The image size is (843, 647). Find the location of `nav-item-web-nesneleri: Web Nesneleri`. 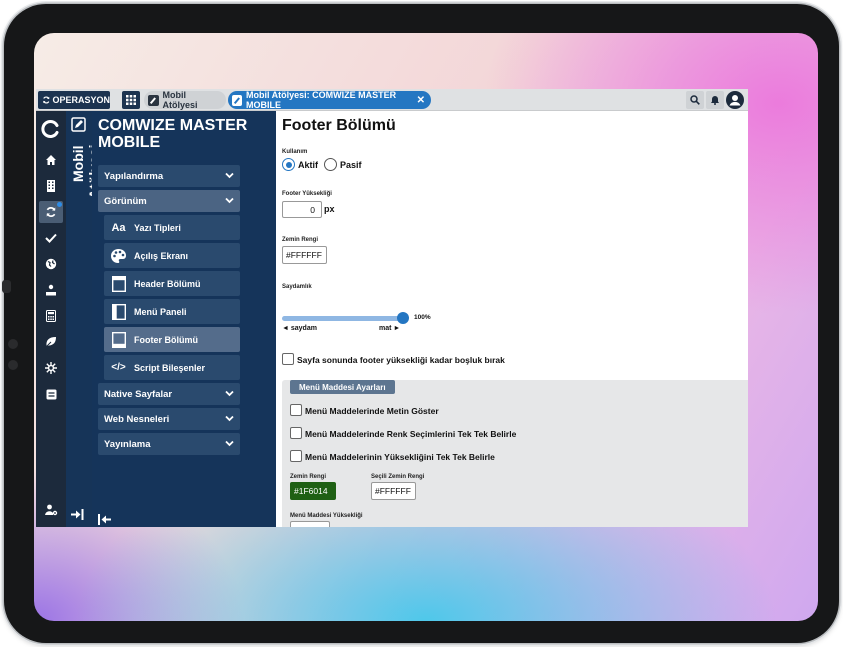

nav-item-web-nesneleri: Web Nesneleri is located at coordinates (169, 419).